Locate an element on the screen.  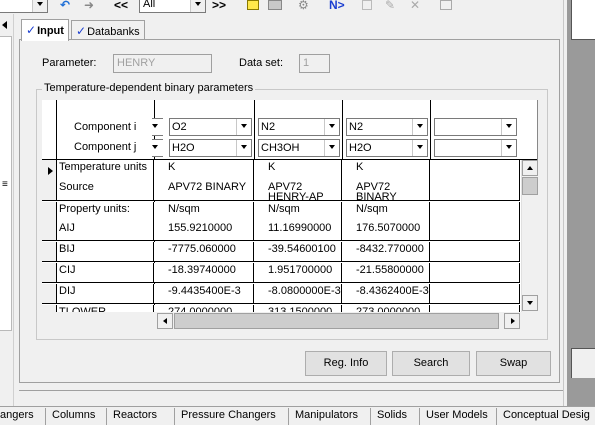
grid-cell: 11.16990000 is located at coordinates (298, 231).